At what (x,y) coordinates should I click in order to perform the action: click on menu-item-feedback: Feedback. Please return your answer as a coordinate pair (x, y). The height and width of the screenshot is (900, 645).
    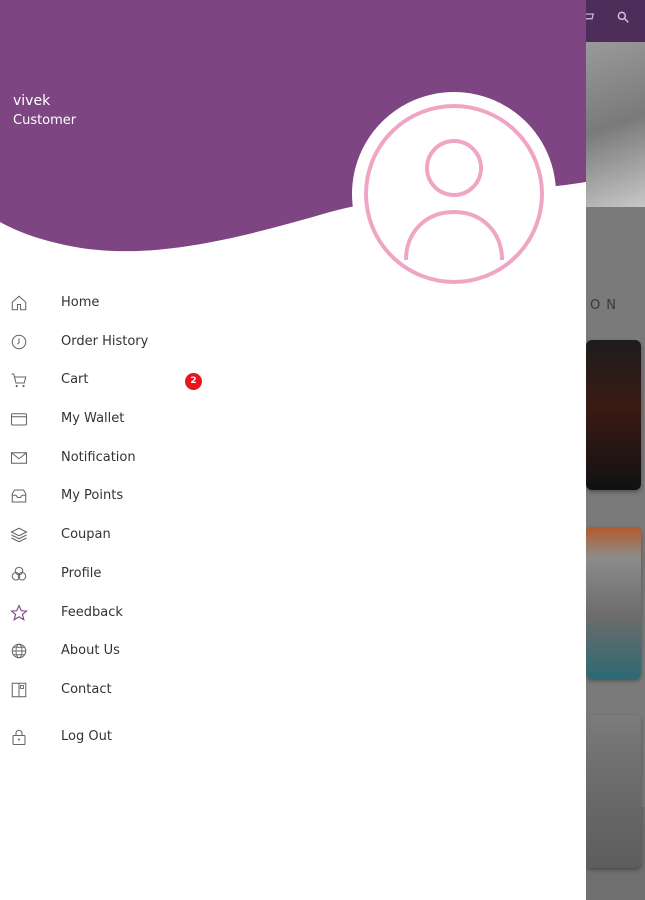
    Looking at the image, I should click on (293, 613).